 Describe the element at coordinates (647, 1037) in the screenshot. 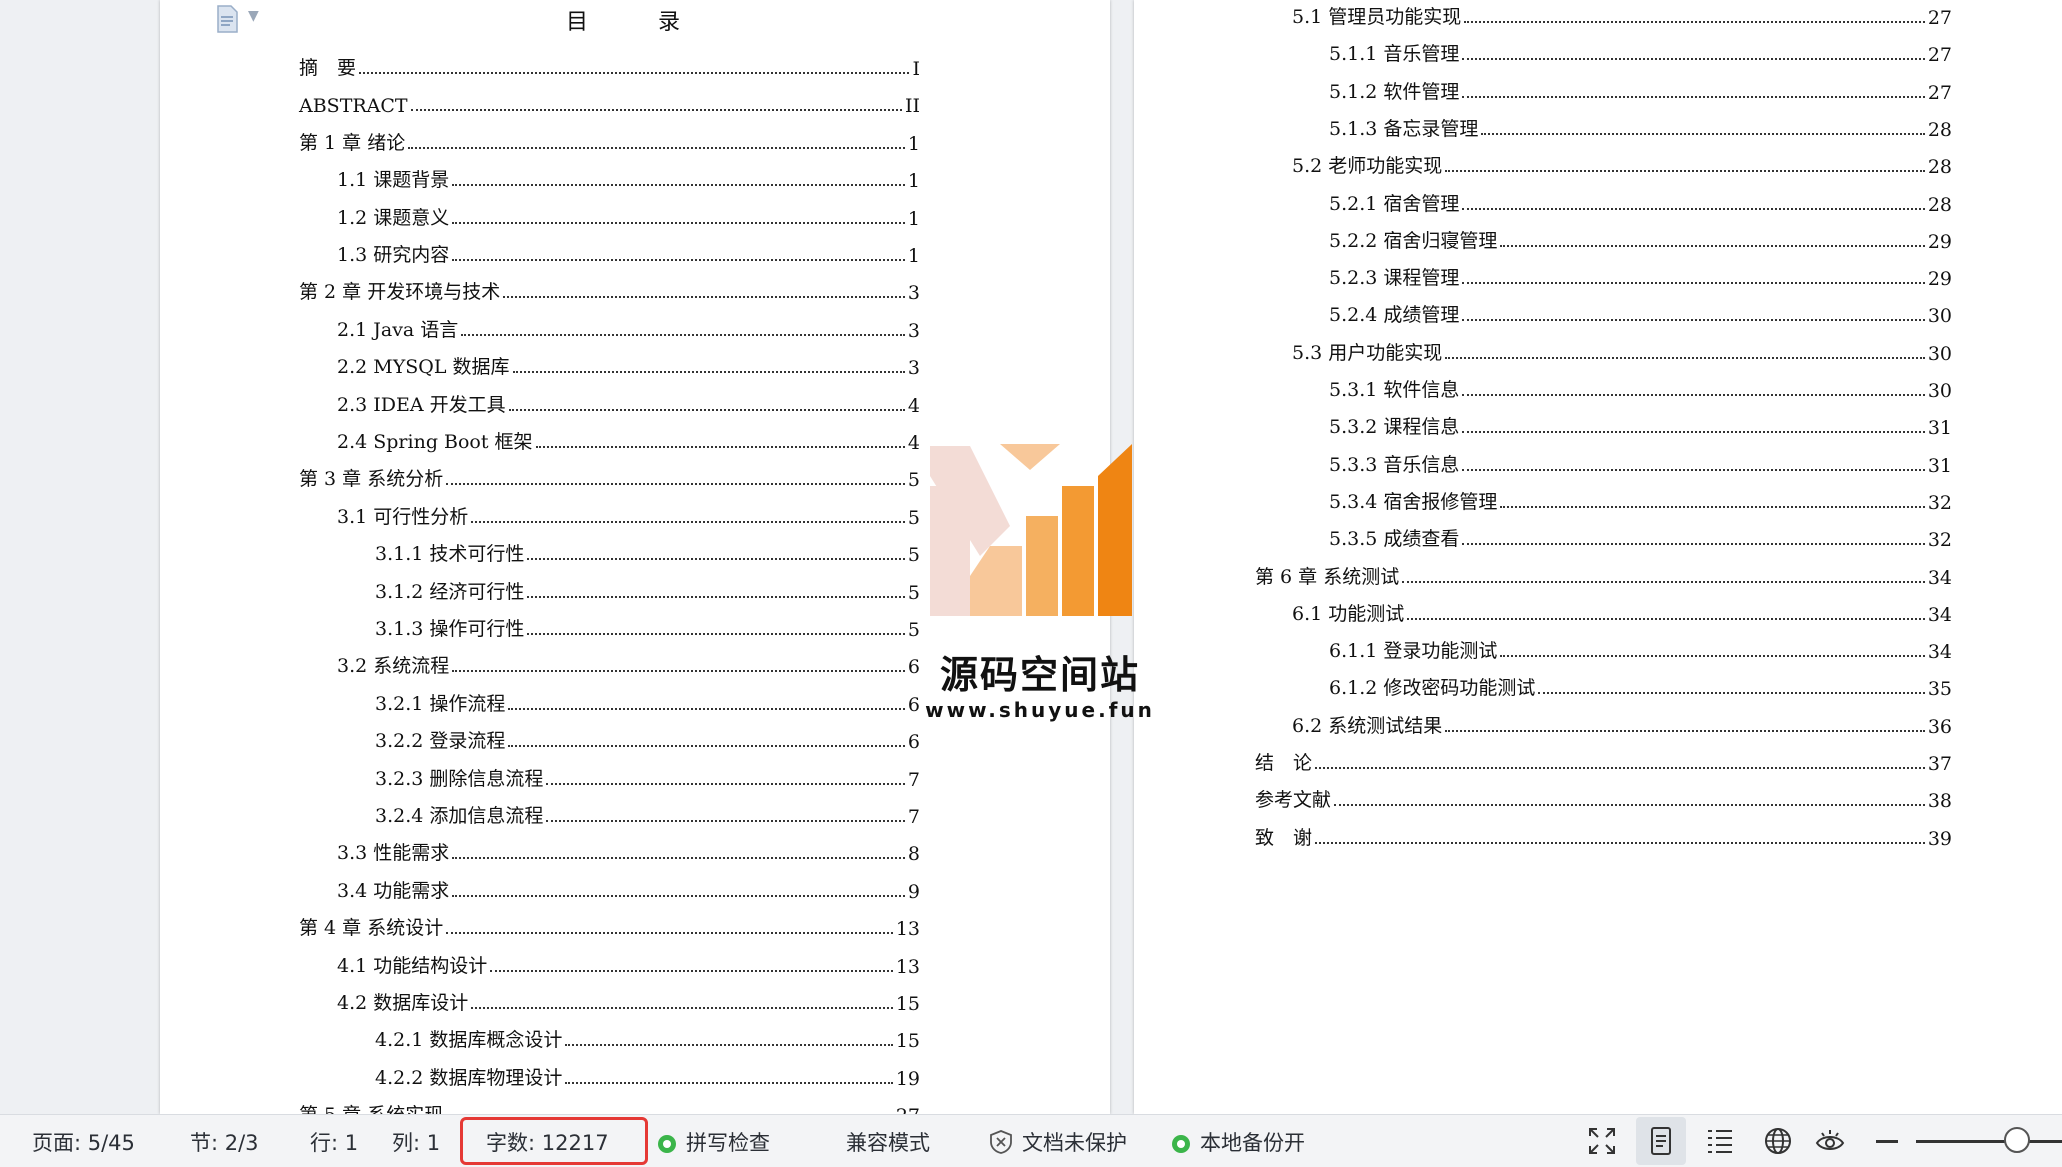

I see `toc-entry: 4.2.1 数据库概念设计 15` at that location.